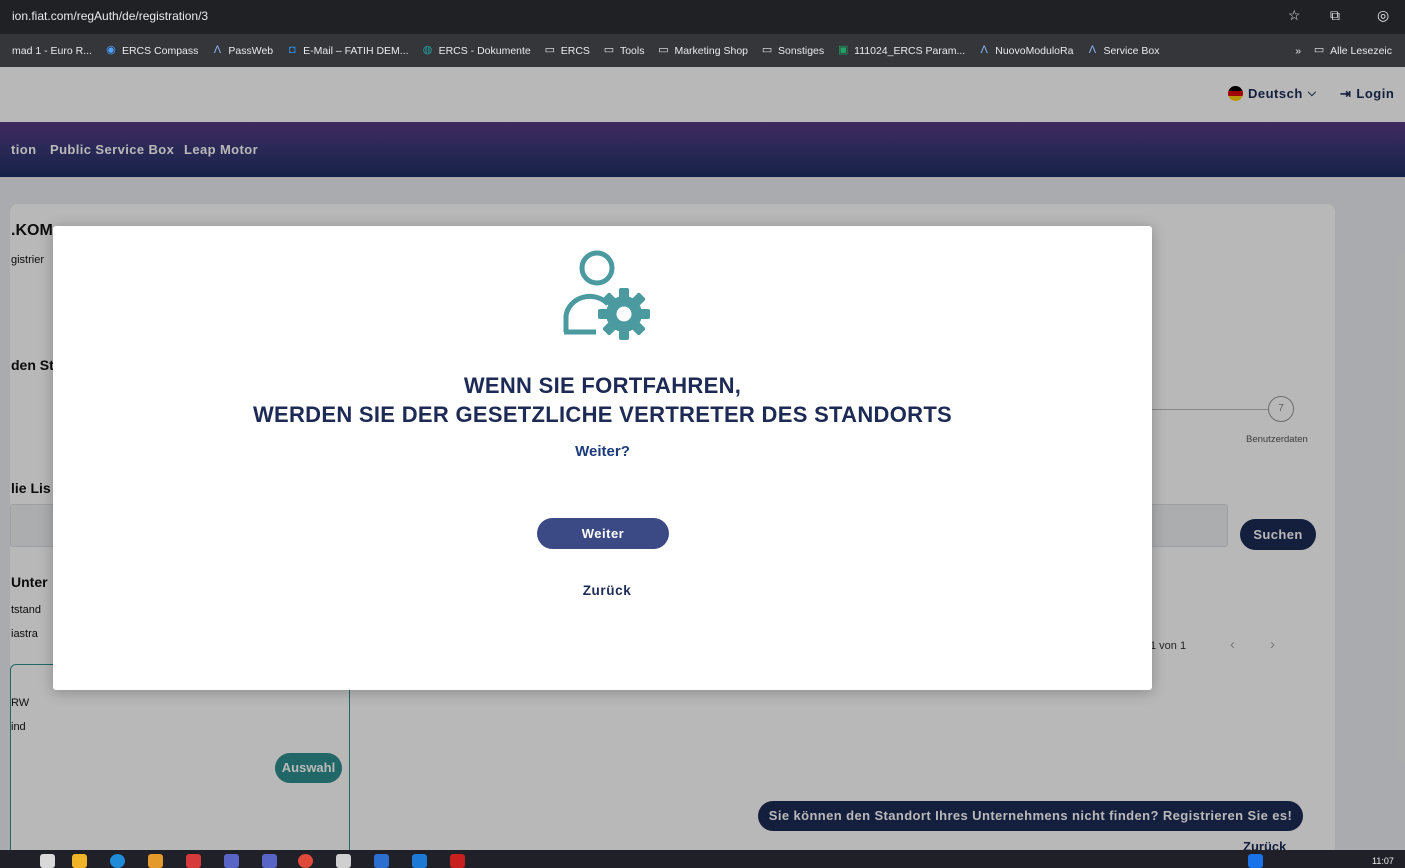 The image size is (1405, 868). Describe the element at coordinates (160, 50) in the screenshot. I see `bookmark-label: ERCS Compass` at that location.